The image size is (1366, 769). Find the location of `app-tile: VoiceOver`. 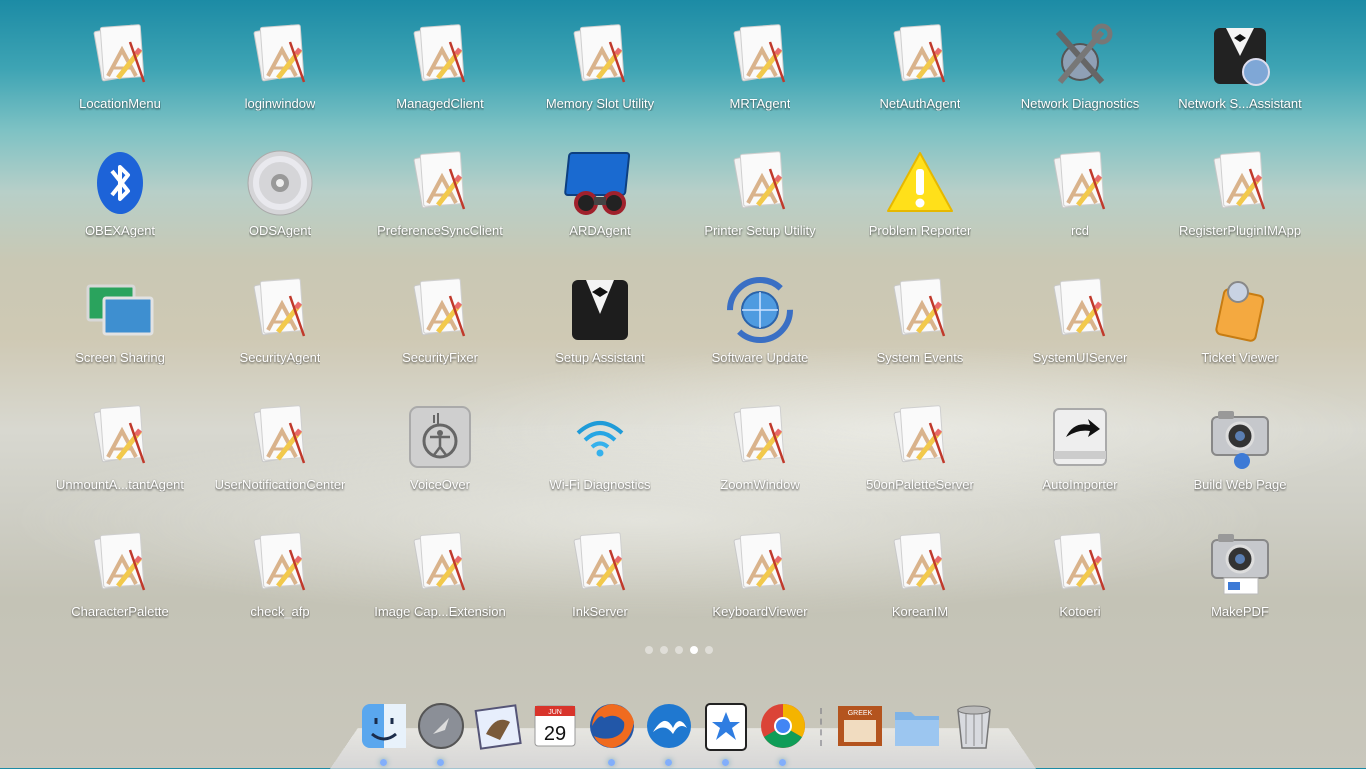

app-tile: VoiceOver is located at coordinates (440, 443).